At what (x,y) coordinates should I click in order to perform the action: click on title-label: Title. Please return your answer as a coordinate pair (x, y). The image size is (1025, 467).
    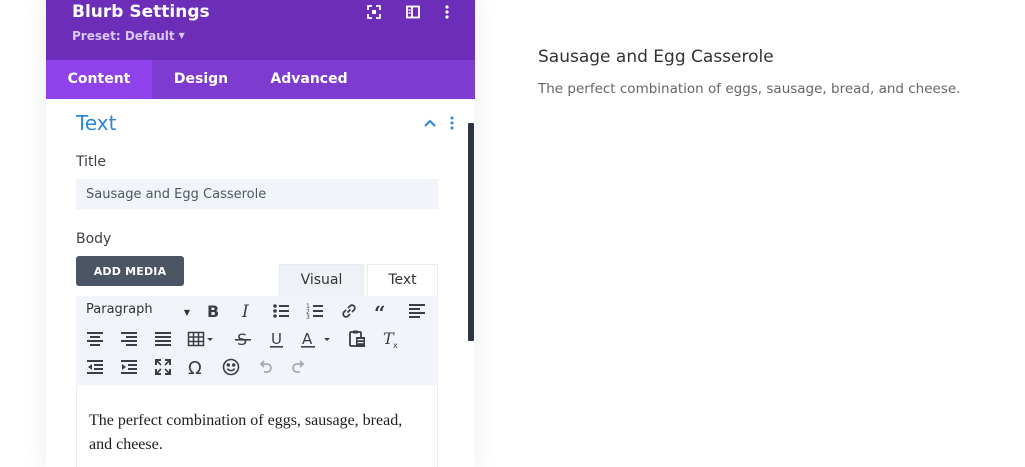
    Looking at the image, I should click on (91, 162).